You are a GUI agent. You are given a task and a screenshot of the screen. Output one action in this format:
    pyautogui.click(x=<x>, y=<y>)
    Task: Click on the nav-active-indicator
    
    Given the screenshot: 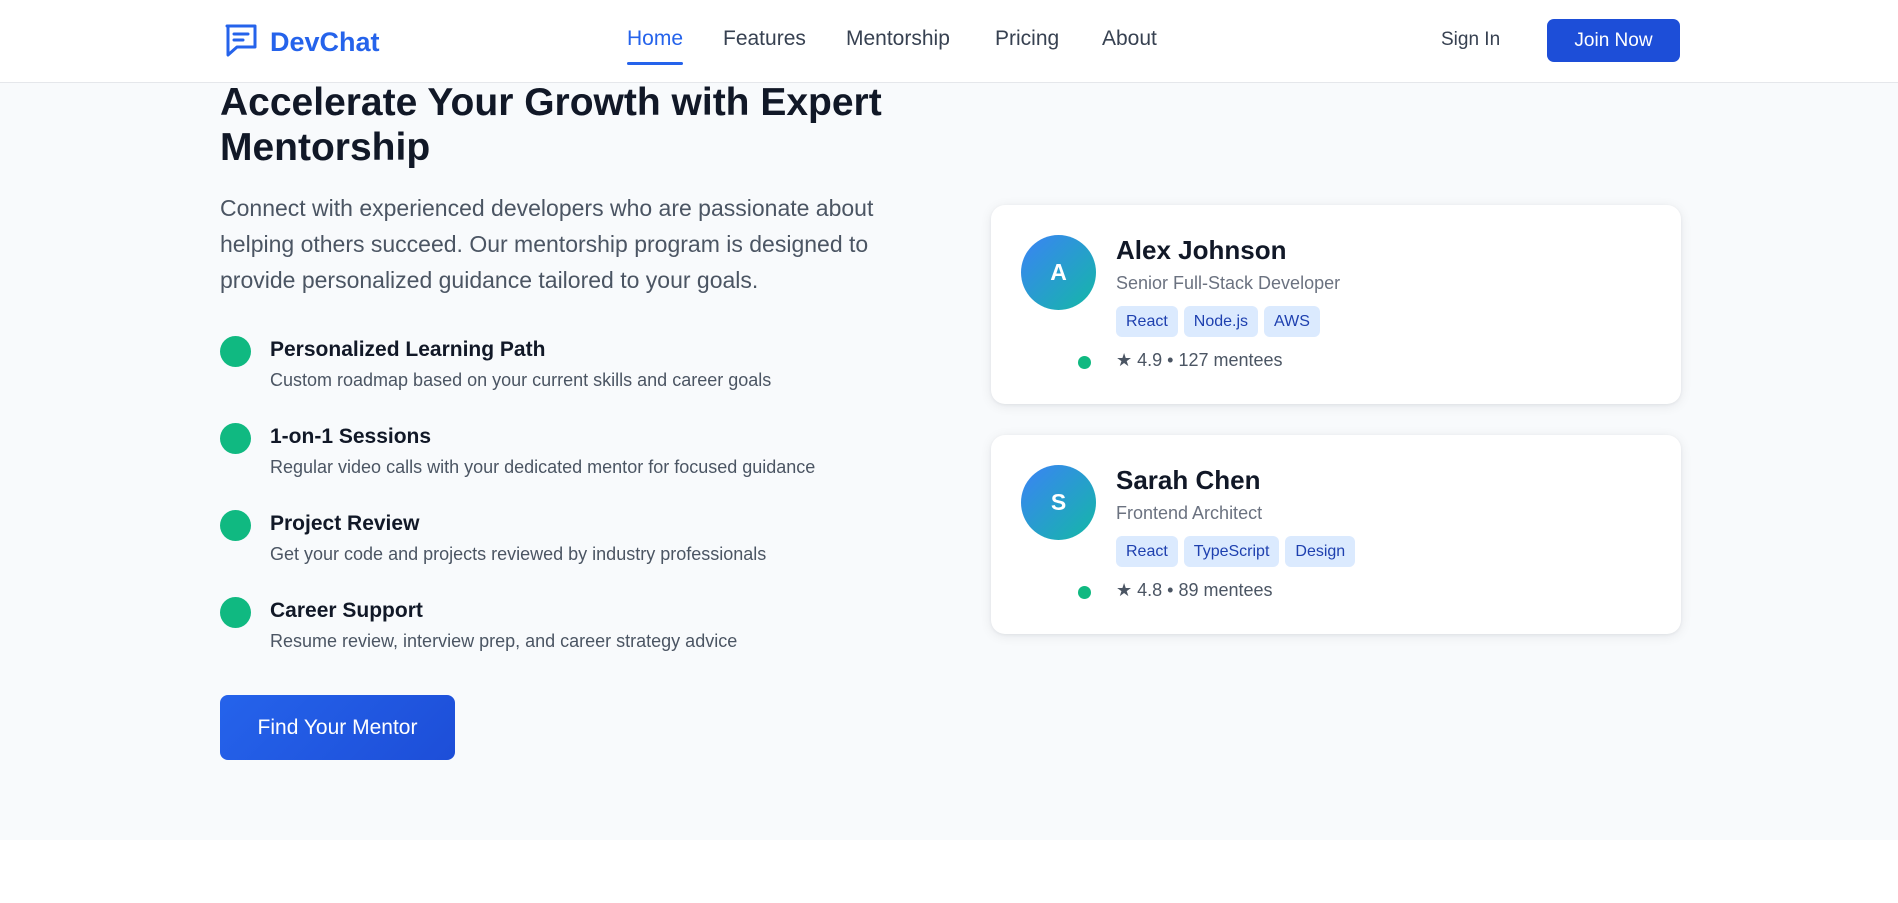 What is the action you would take?
    pyautogui.click(x=655, y=63)
    